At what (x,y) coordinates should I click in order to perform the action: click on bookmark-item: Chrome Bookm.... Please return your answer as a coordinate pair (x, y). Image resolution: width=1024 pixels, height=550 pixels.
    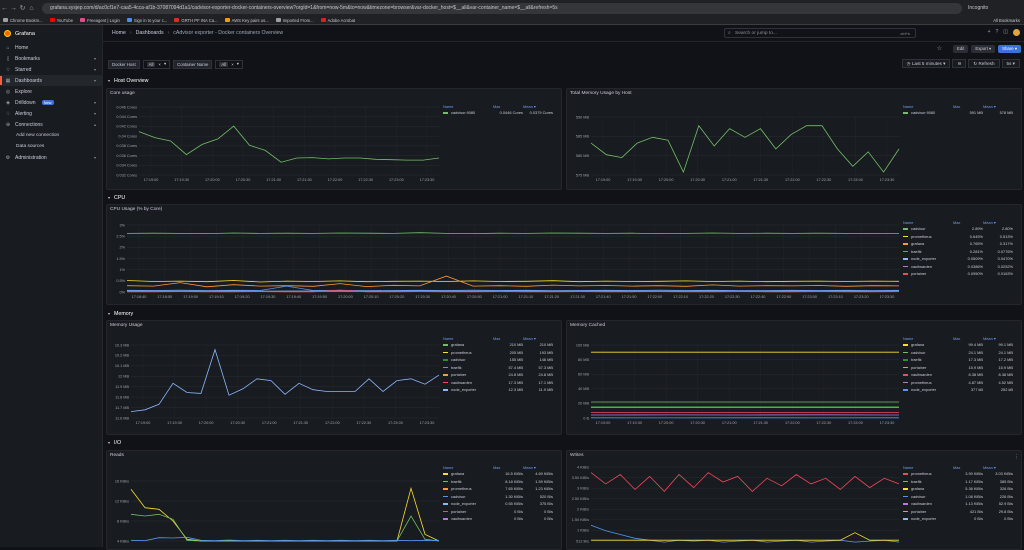
    Looking at the image, I should click on (23, 20).